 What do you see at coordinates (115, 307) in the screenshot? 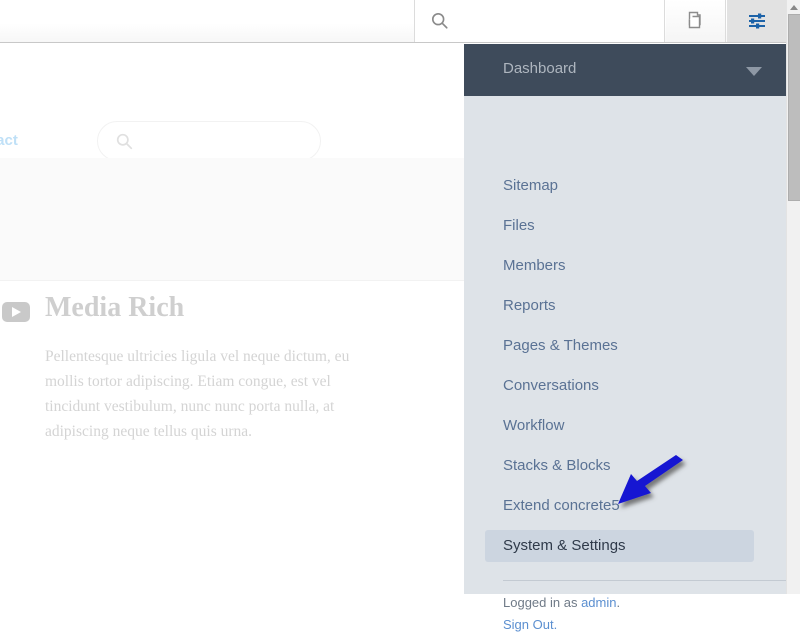
I see `media-rich-title: Media Rich` at bounding box center [115, 307].